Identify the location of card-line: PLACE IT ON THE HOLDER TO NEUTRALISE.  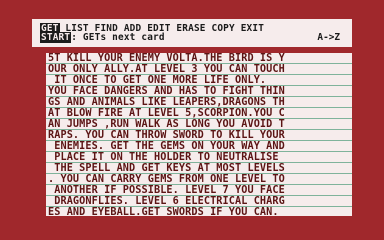
(163, 157).